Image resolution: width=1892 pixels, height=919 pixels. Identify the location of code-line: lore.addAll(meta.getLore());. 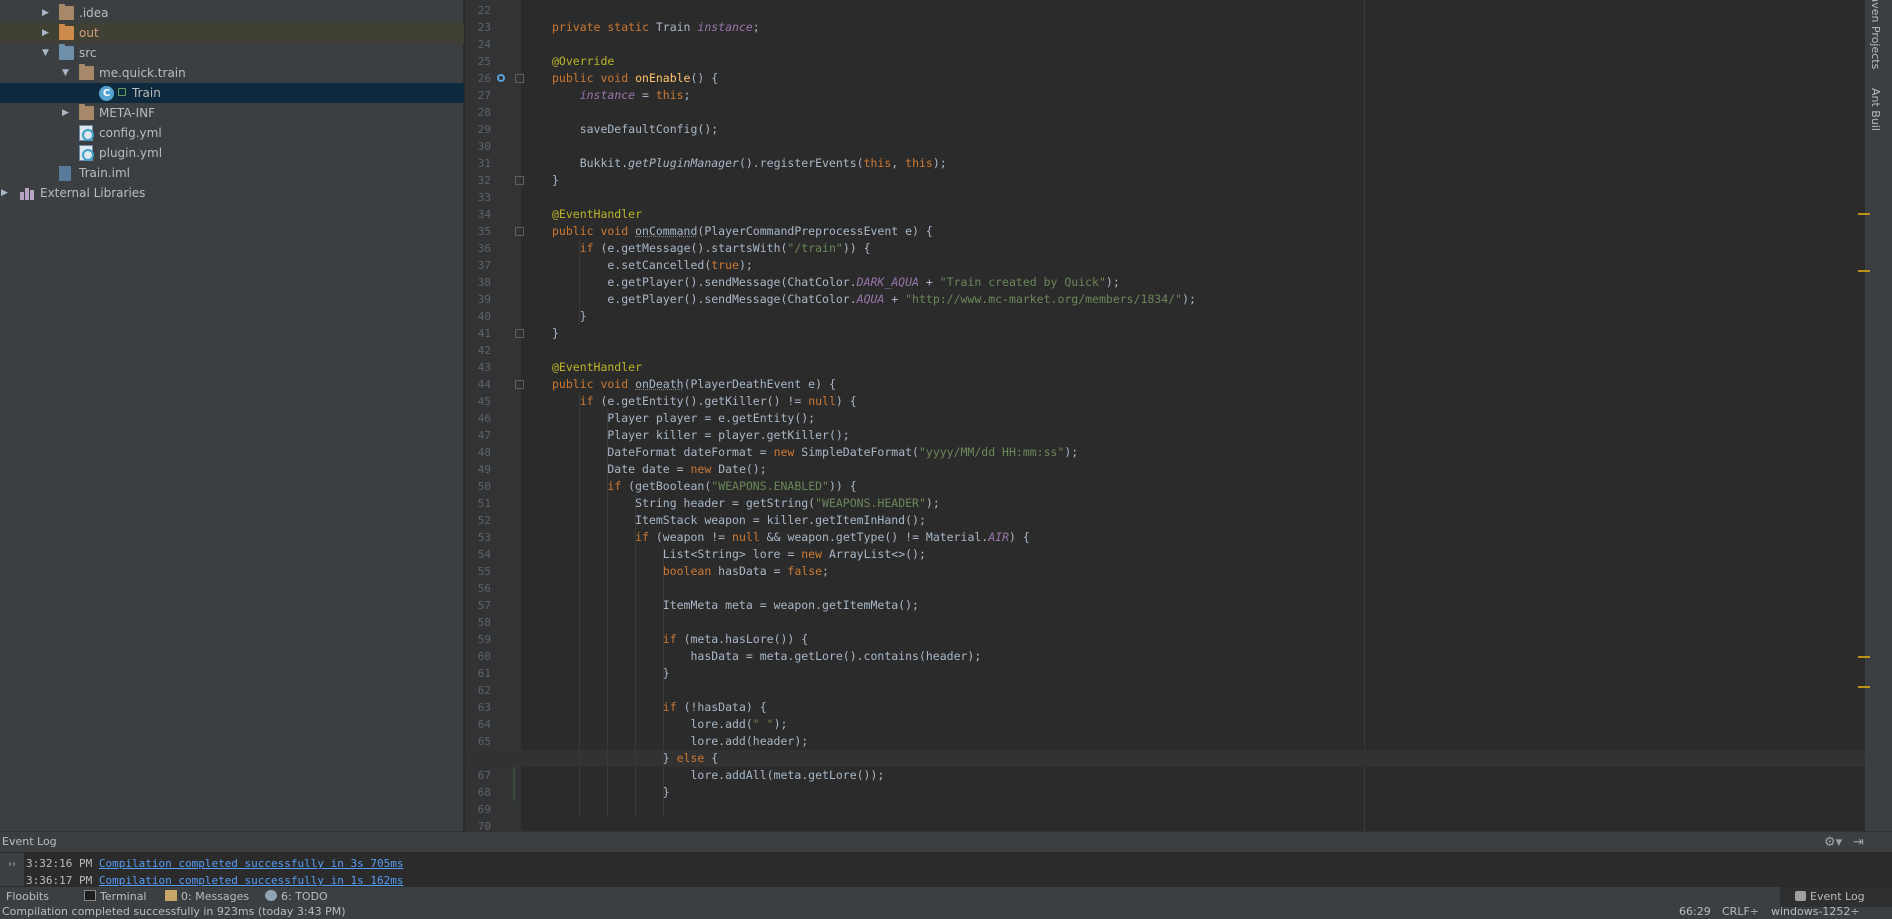
(1165, 775).